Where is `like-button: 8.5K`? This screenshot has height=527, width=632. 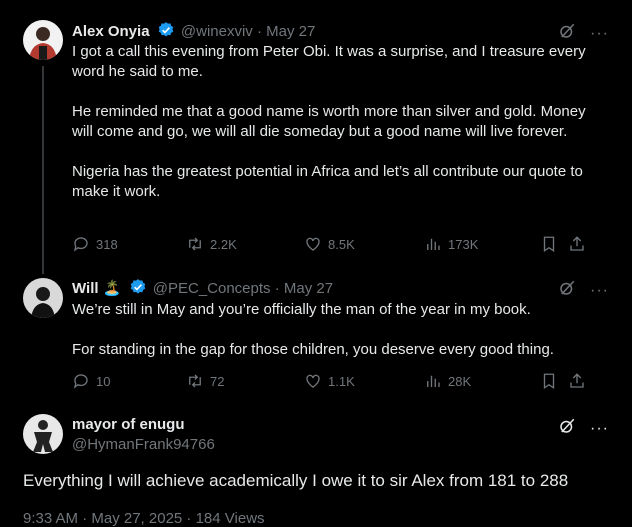 like-button: 8.5K is located at coordinates (329, 244).